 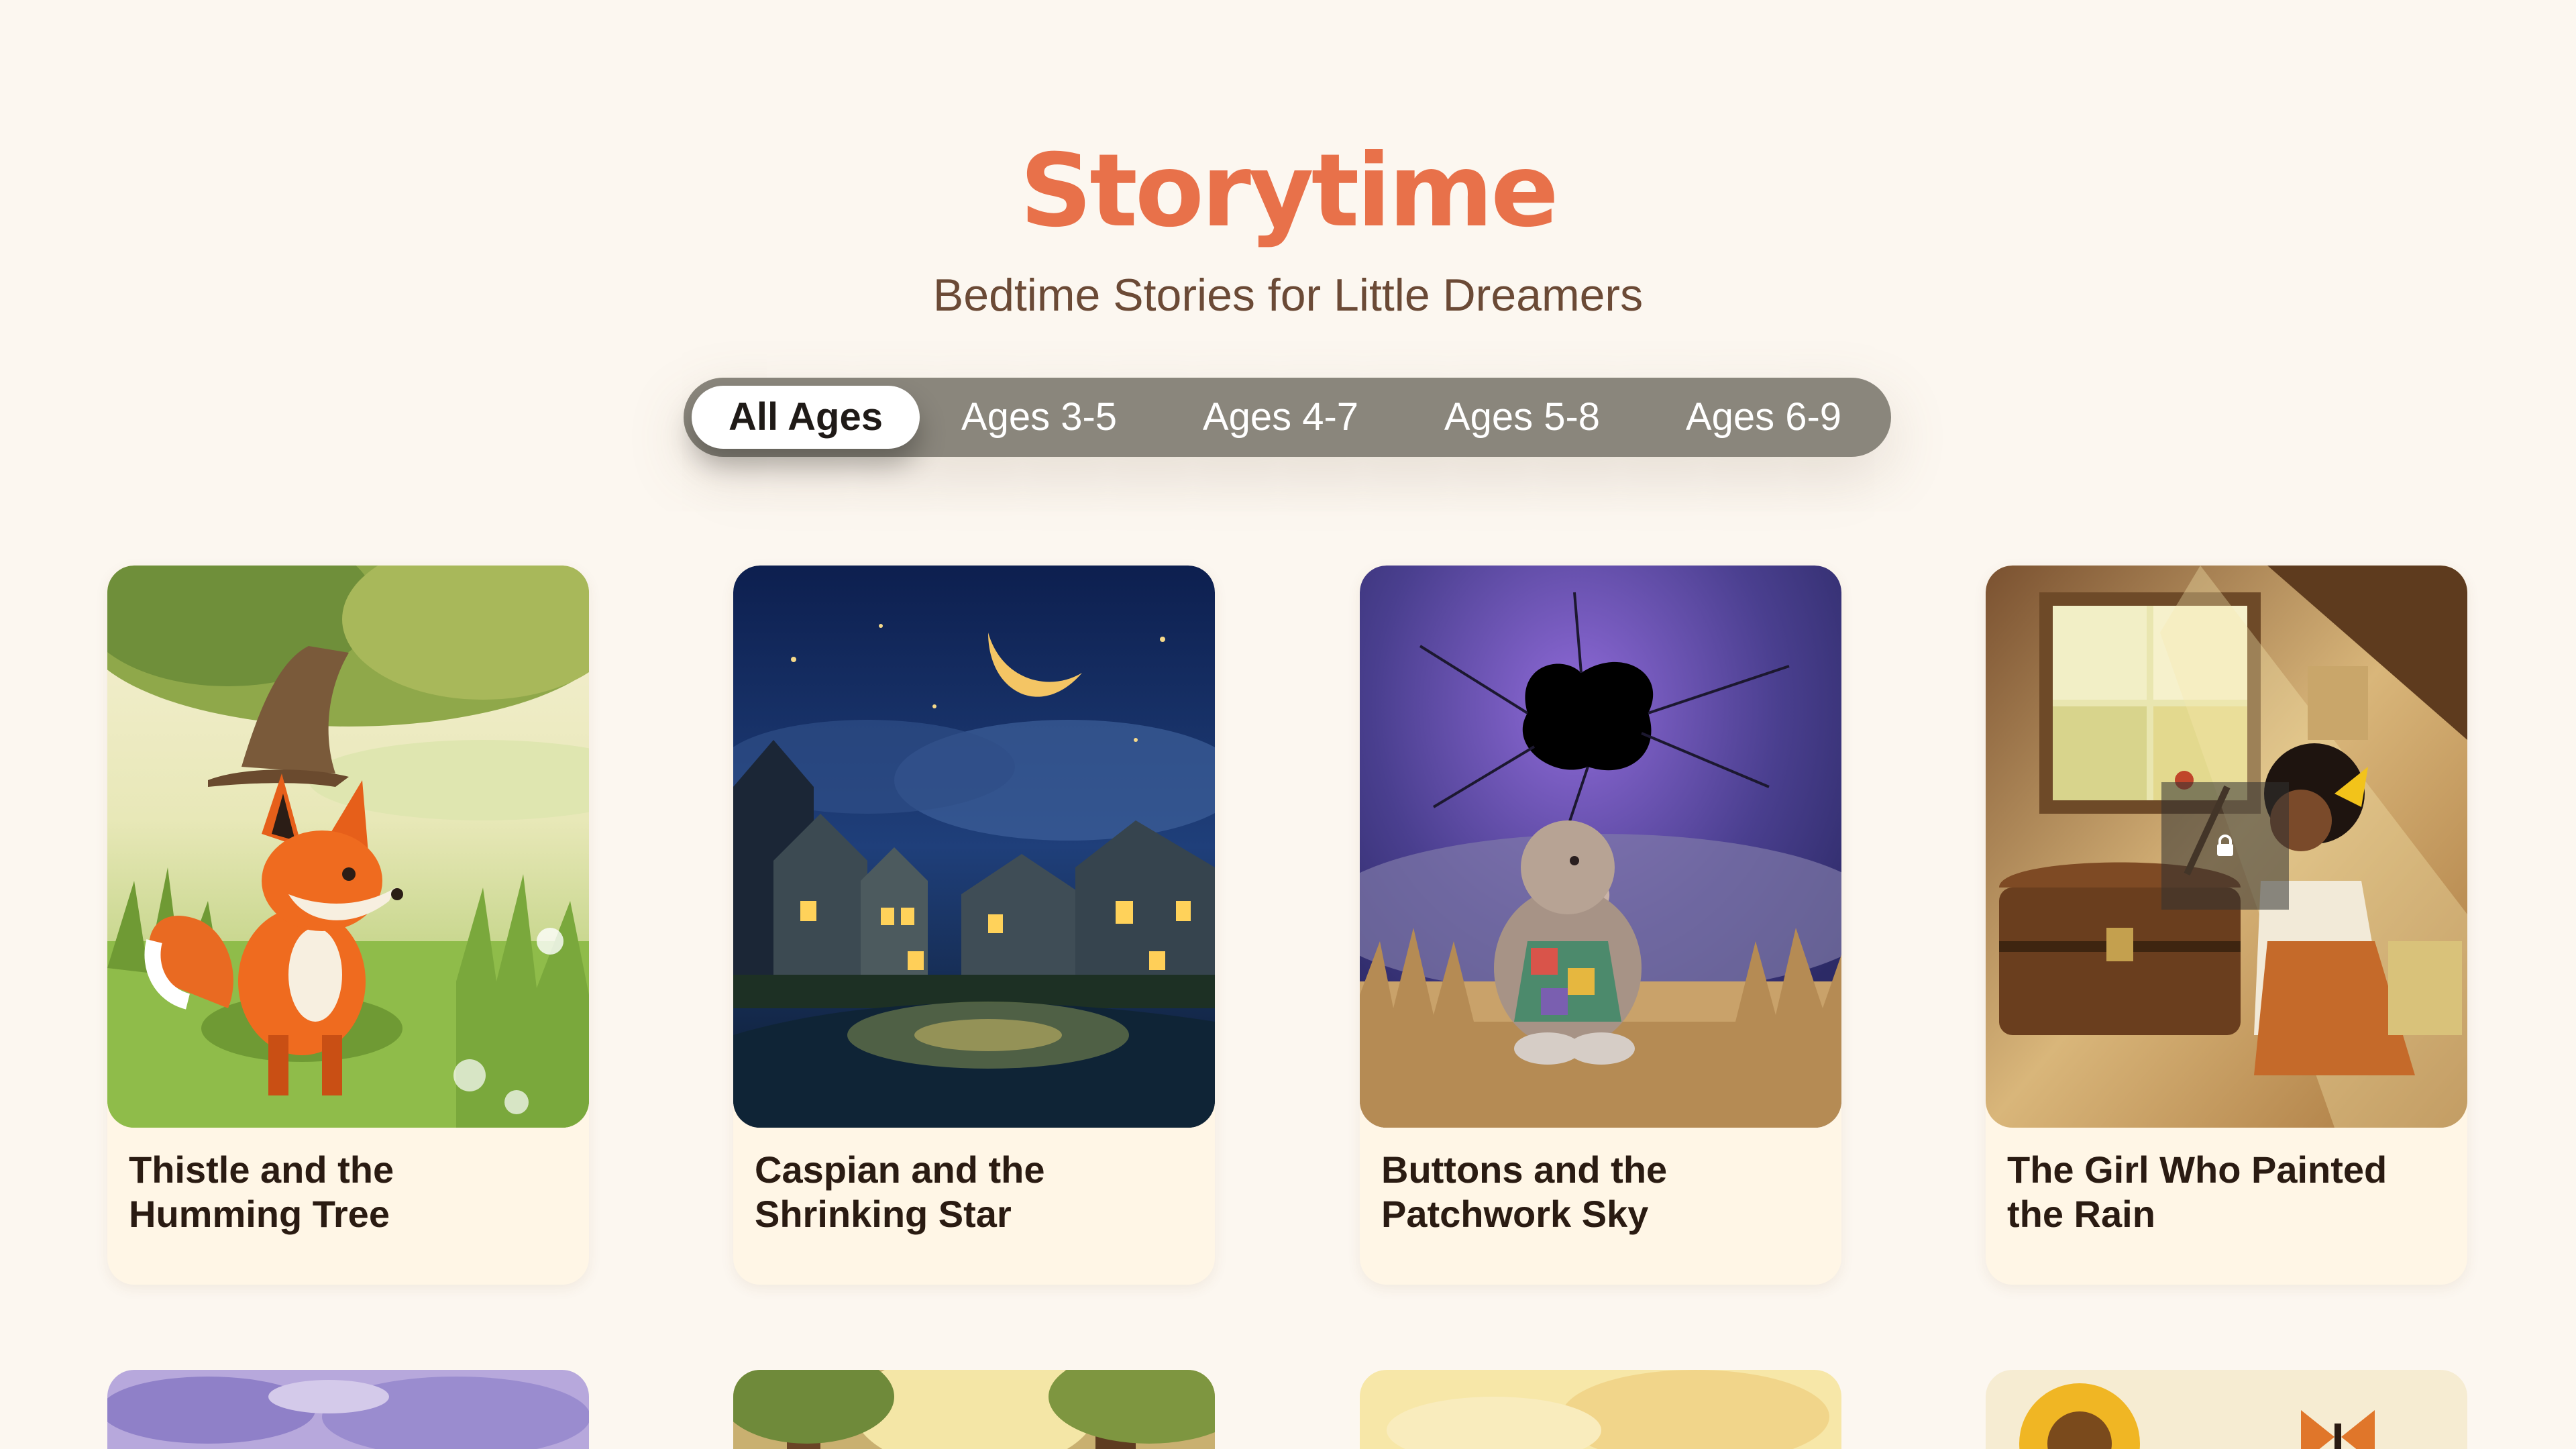 I want to click on lock-icon, so click(x=2225, y=845).